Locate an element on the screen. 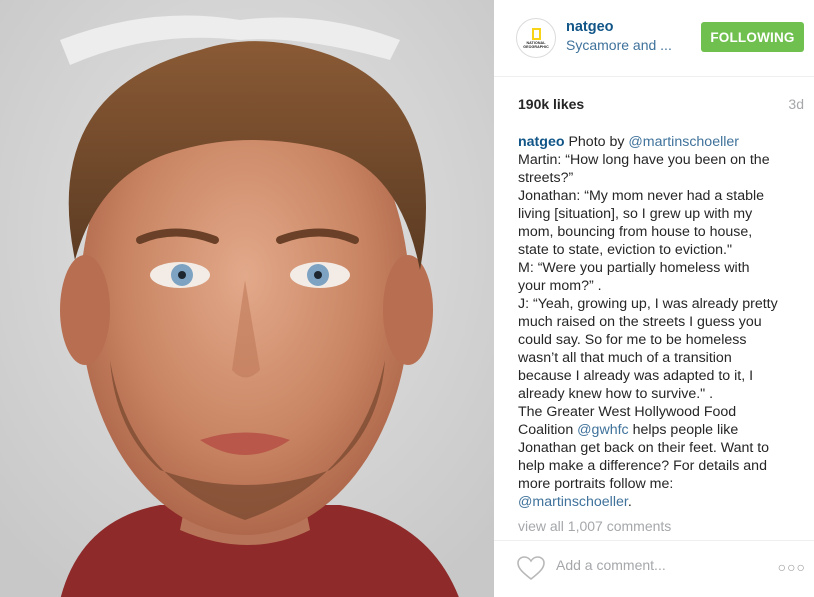 This screenshot has width=814, height=597. avatar-logo-text: NATIONAL GEOGRAPHIC is located at coordinates (536, 44).